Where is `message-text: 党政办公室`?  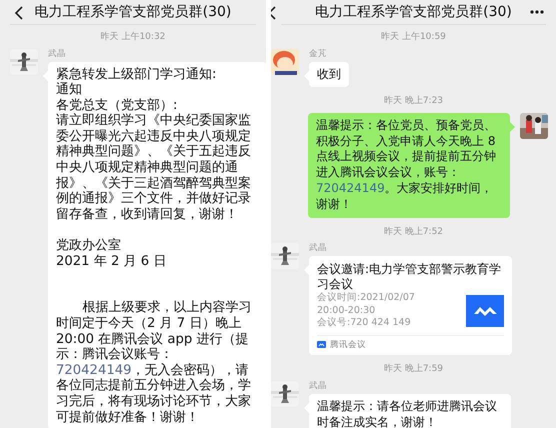
message-text: 党政办公室 is located at coordinates (89, 246).